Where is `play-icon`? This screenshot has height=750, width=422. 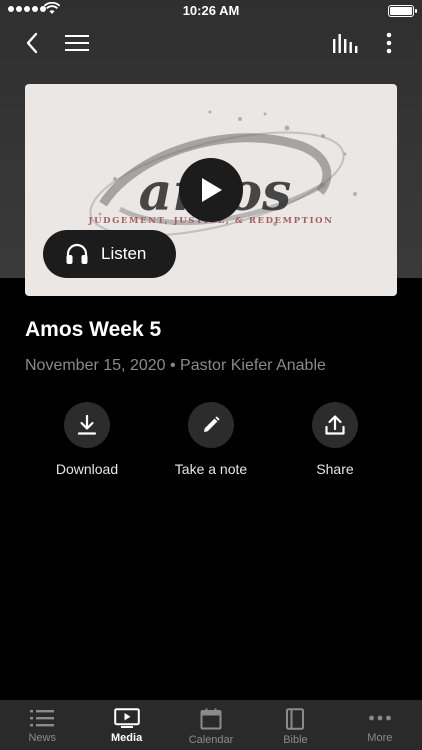
play-icon is located at coordinates (212, 190).